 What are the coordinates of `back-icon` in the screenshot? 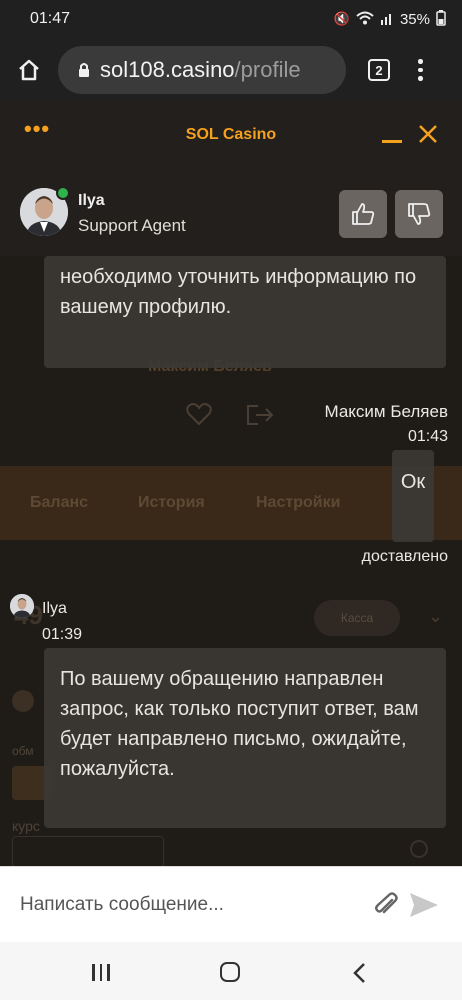 It's located at (360, 973).